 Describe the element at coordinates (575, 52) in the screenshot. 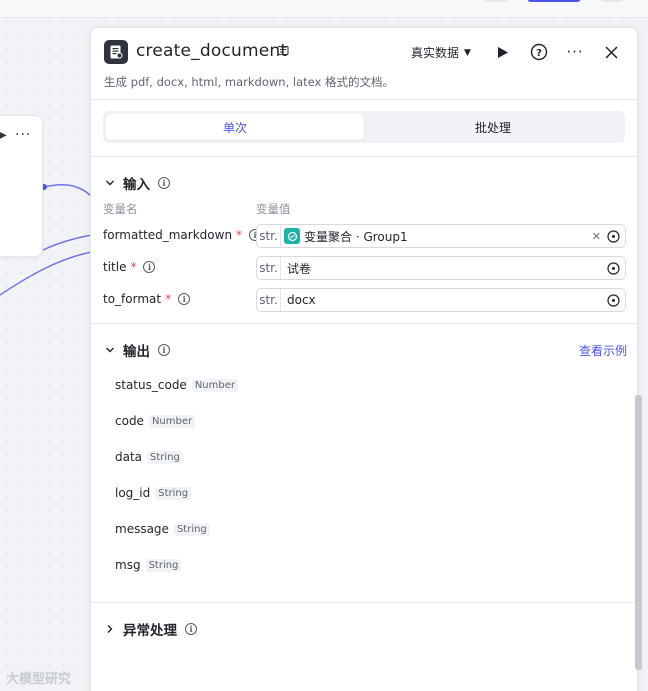

I see `more-options-icon: ···` at that location.